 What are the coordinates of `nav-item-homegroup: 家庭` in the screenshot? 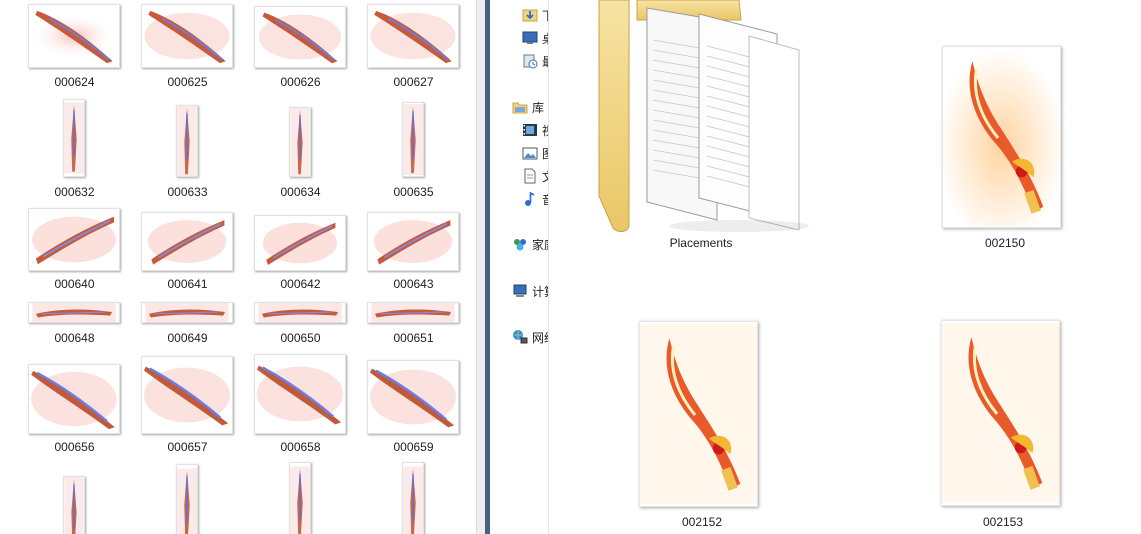 It's located at (530, 244).